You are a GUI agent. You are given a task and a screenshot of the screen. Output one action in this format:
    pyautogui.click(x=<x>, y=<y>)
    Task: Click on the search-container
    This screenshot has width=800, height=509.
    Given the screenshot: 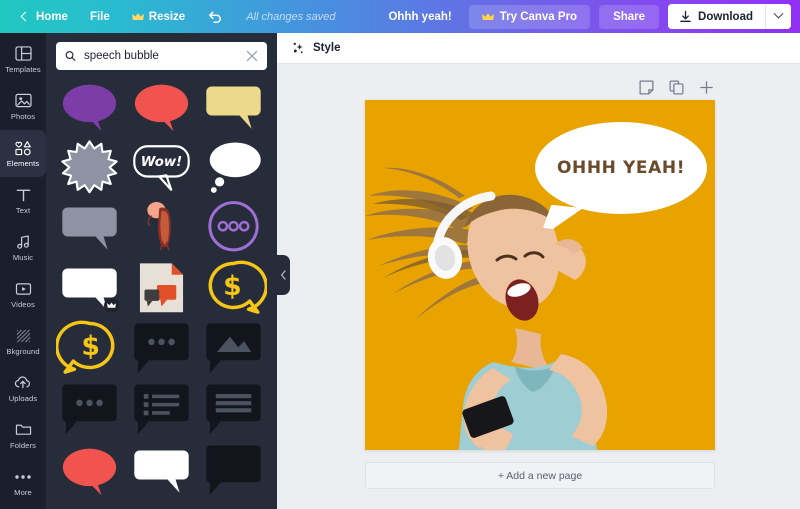 What is the action you would take?
    pyautogui.click(x=161, y=55)
    